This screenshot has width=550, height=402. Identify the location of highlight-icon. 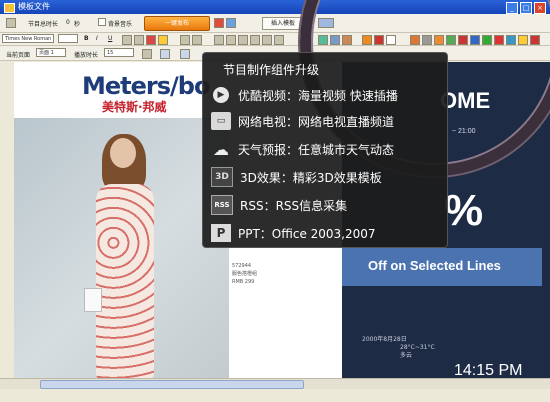
(163, 40).